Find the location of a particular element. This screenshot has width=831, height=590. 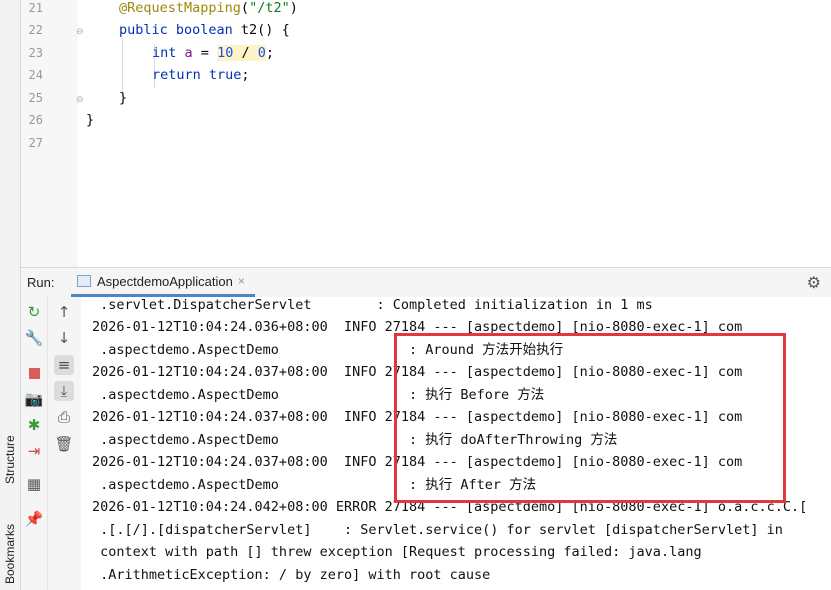

console-actions-column: ↑ ↓ ≡ ⤓ ⎙ 🗑 is located at coordinates (64, 443).